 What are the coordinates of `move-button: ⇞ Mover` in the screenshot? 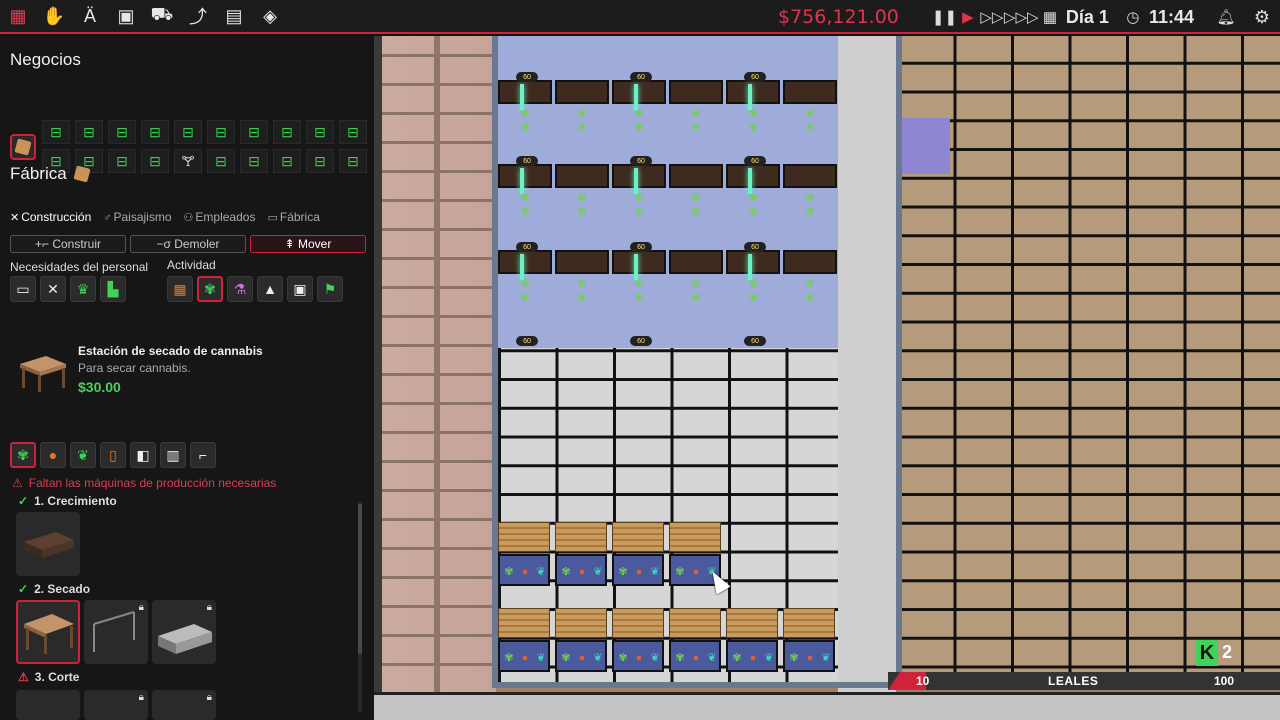 It's located at (308, 244).